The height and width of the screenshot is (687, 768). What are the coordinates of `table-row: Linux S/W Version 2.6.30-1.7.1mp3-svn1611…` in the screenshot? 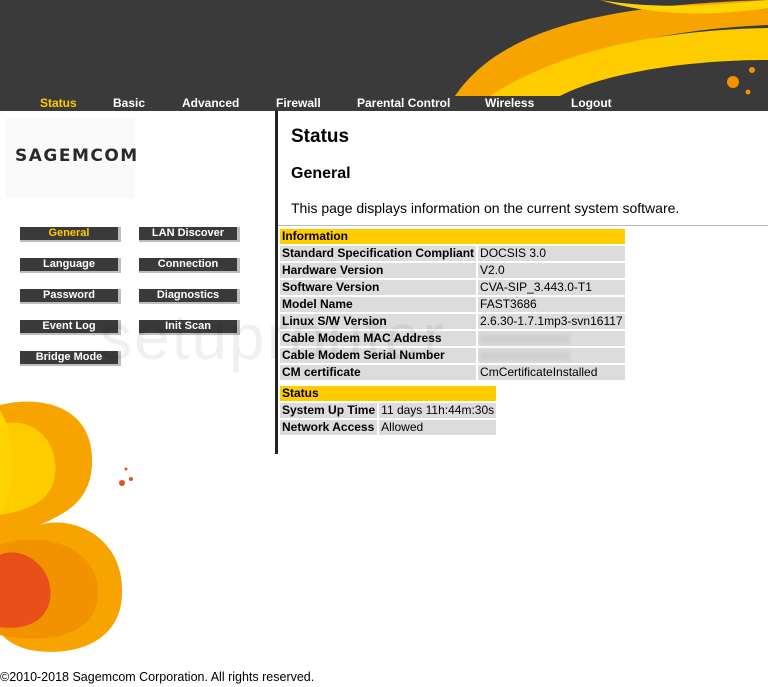 It's located at (452, 321).